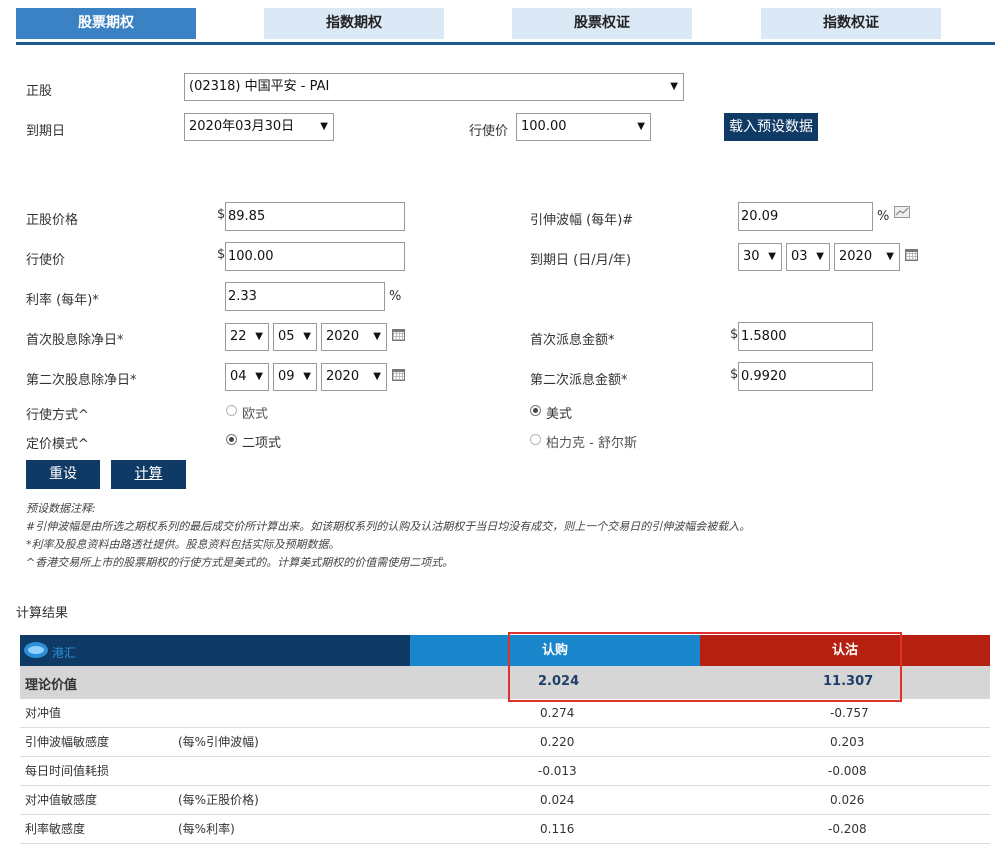  I want to click on iv-input: 20.09, so click(805, 216).